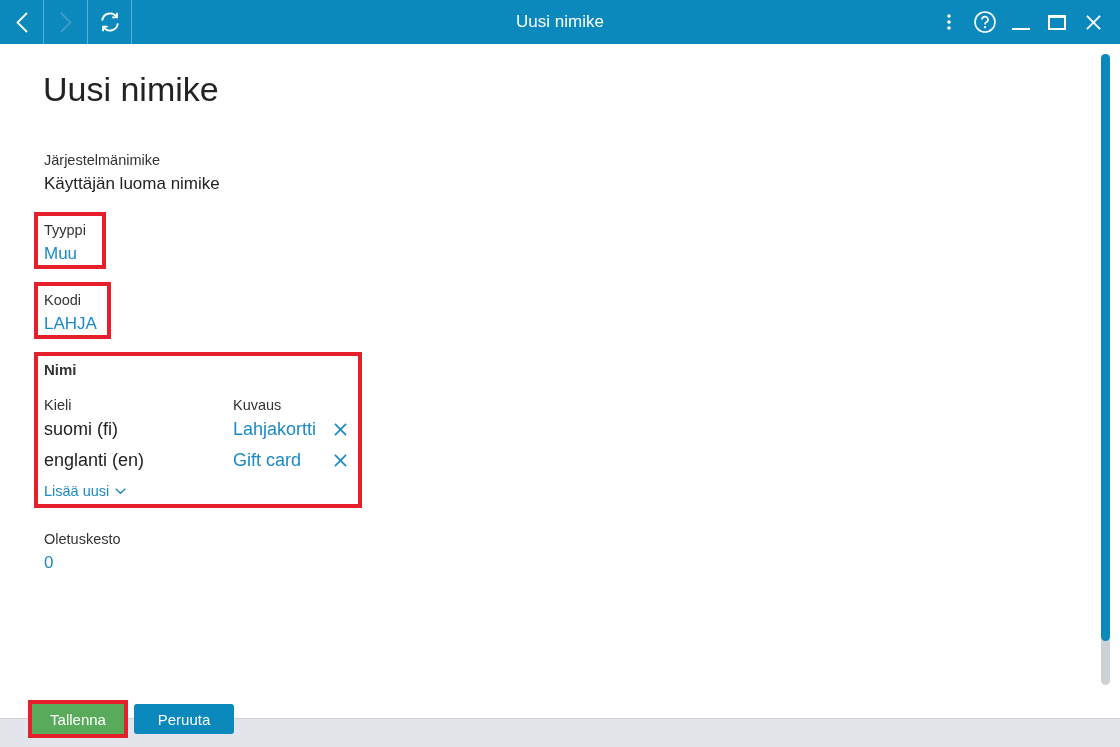  I want to click on maximize-icon, so click(1057, 22).